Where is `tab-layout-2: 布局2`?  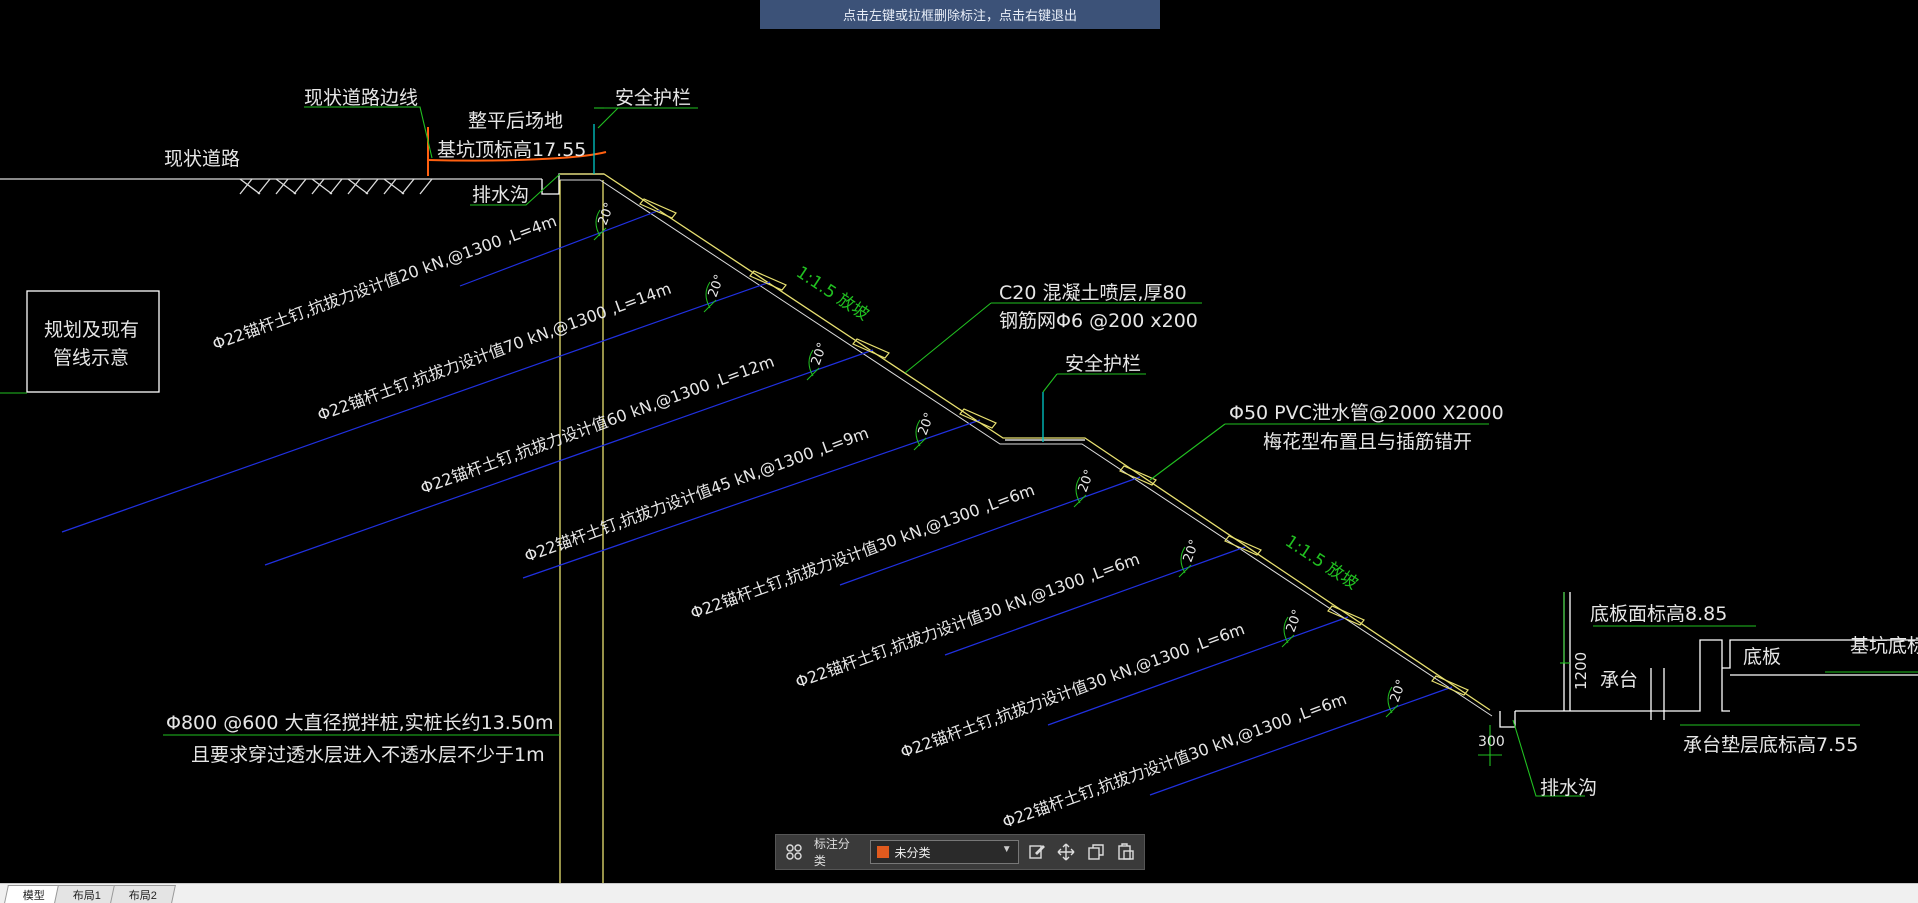
tab-layout-2: 布局2 is located at coordinates (143, 894).